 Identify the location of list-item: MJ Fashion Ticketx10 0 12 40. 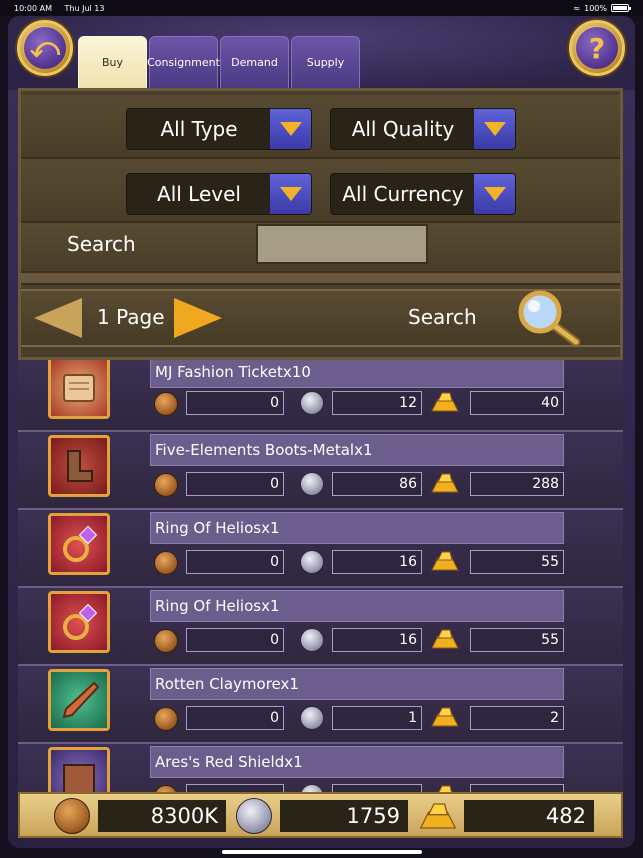
(320, 396).